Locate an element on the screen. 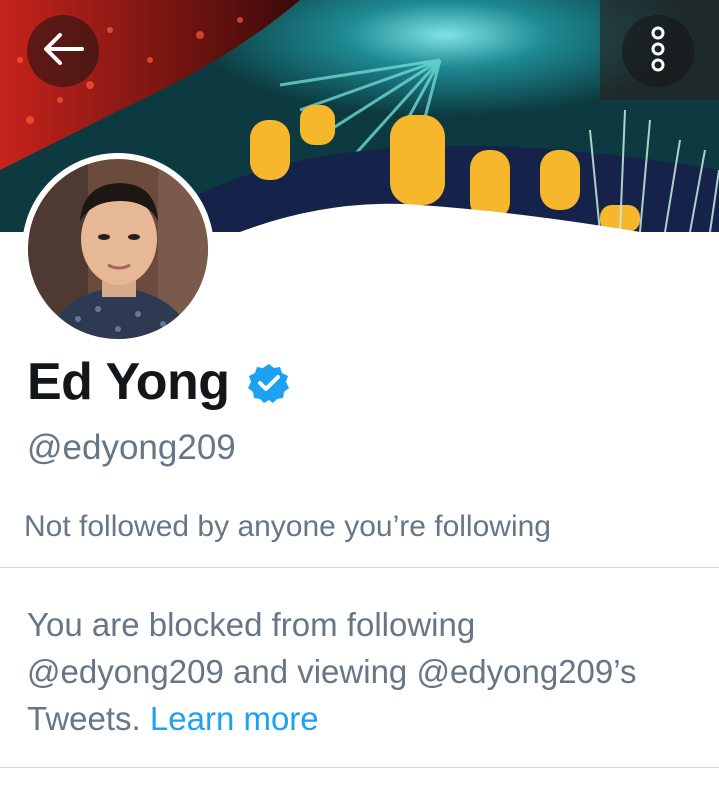  followers-you-know: Not followed by anyone you’re following is located at coordinates (287, 526).